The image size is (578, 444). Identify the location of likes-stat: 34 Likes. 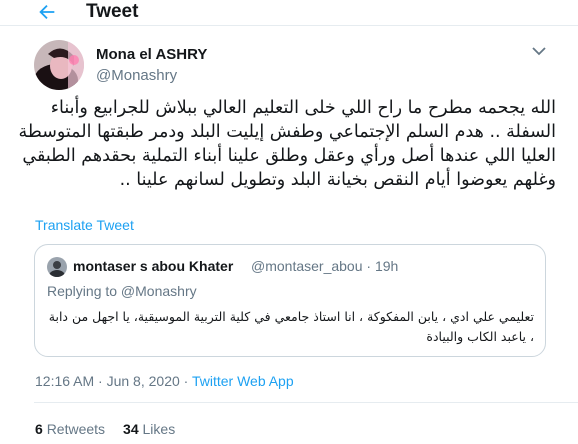
(149, 429).